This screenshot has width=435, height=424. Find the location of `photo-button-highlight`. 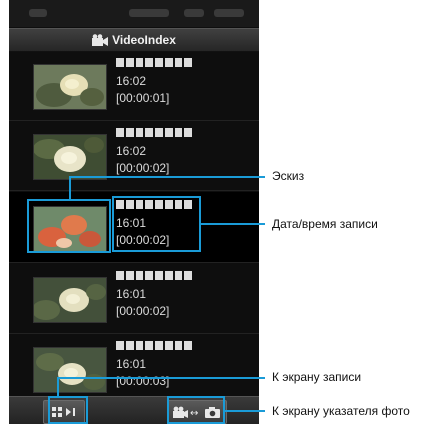

photo-button-highlight is located at coordinates (196, 410).